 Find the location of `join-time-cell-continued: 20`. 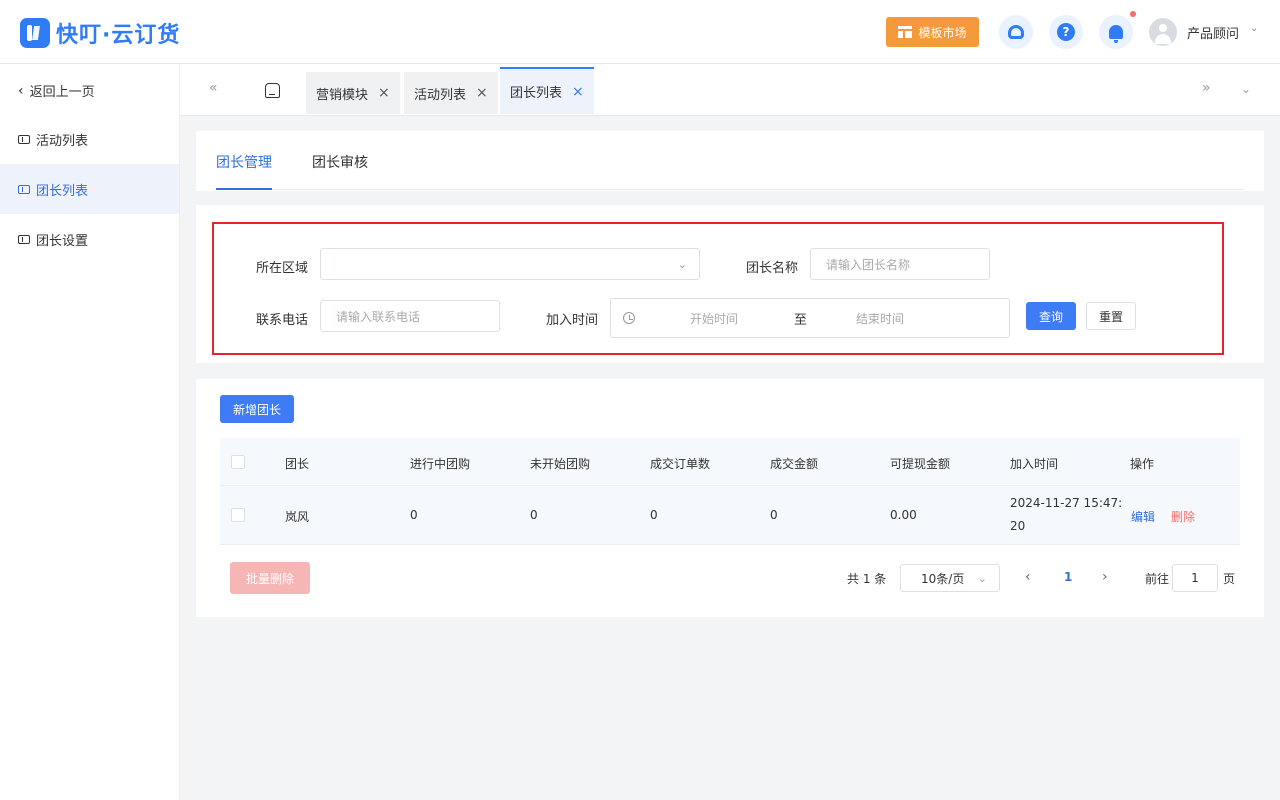

join-time-cell-continued: 20 is located at coordinates (1018, 526).